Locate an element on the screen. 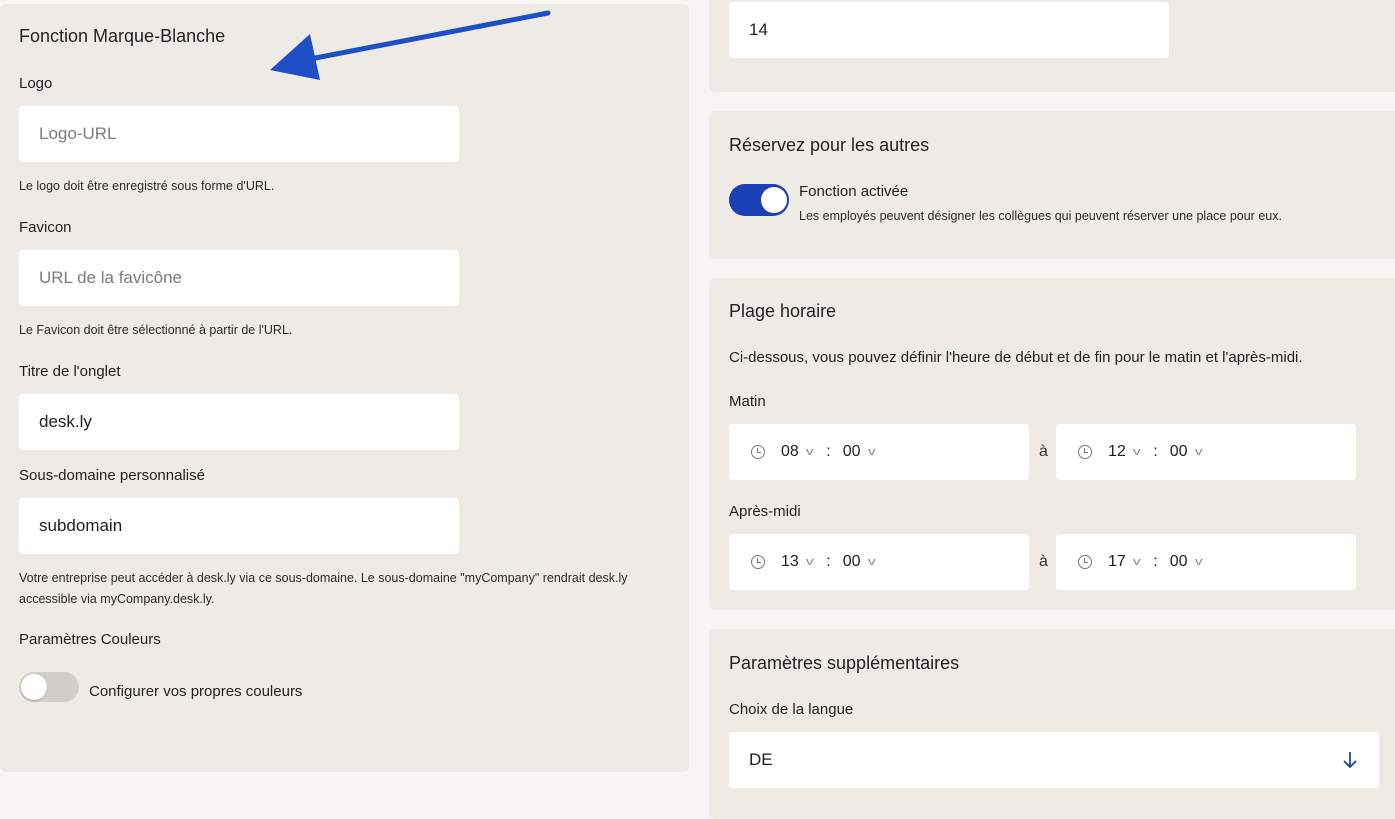 The height and width of the screenshot is (819, 1395). favicon-label: Favicon is located at coordinates (45, 227).